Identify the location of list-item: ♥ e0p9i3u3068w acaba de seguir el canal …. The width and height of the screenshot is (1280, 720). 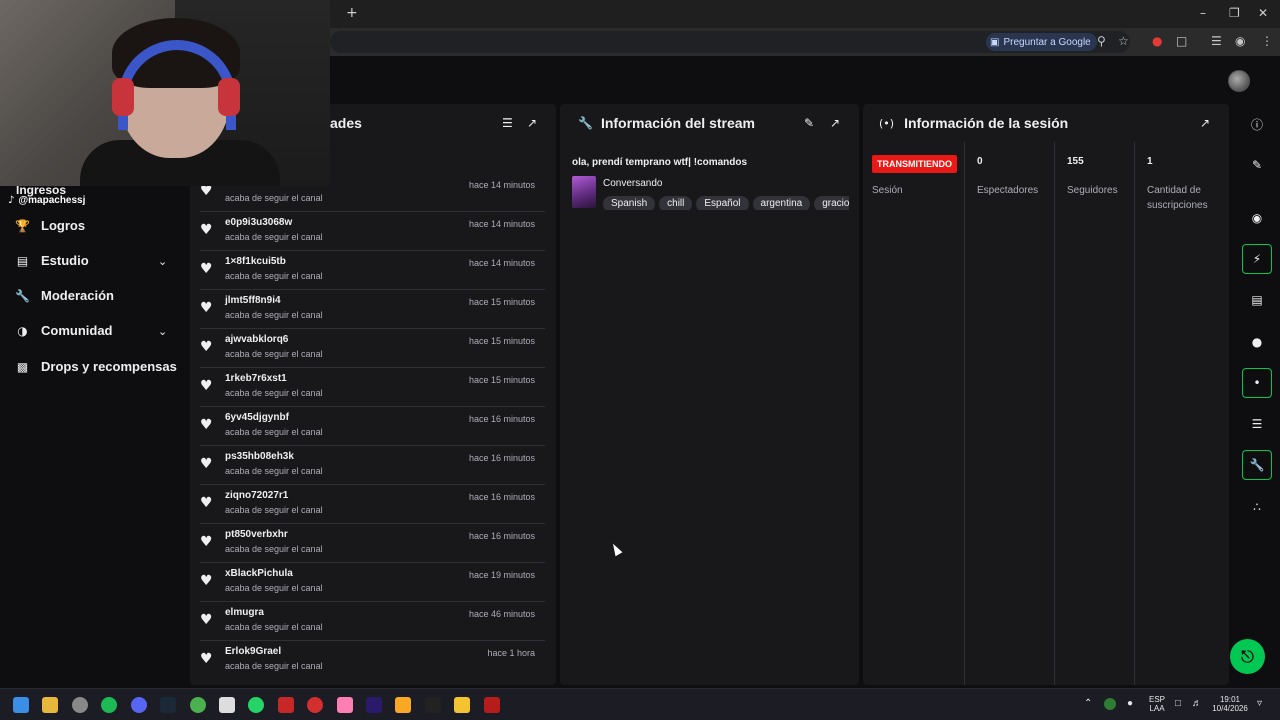
(372, 231).